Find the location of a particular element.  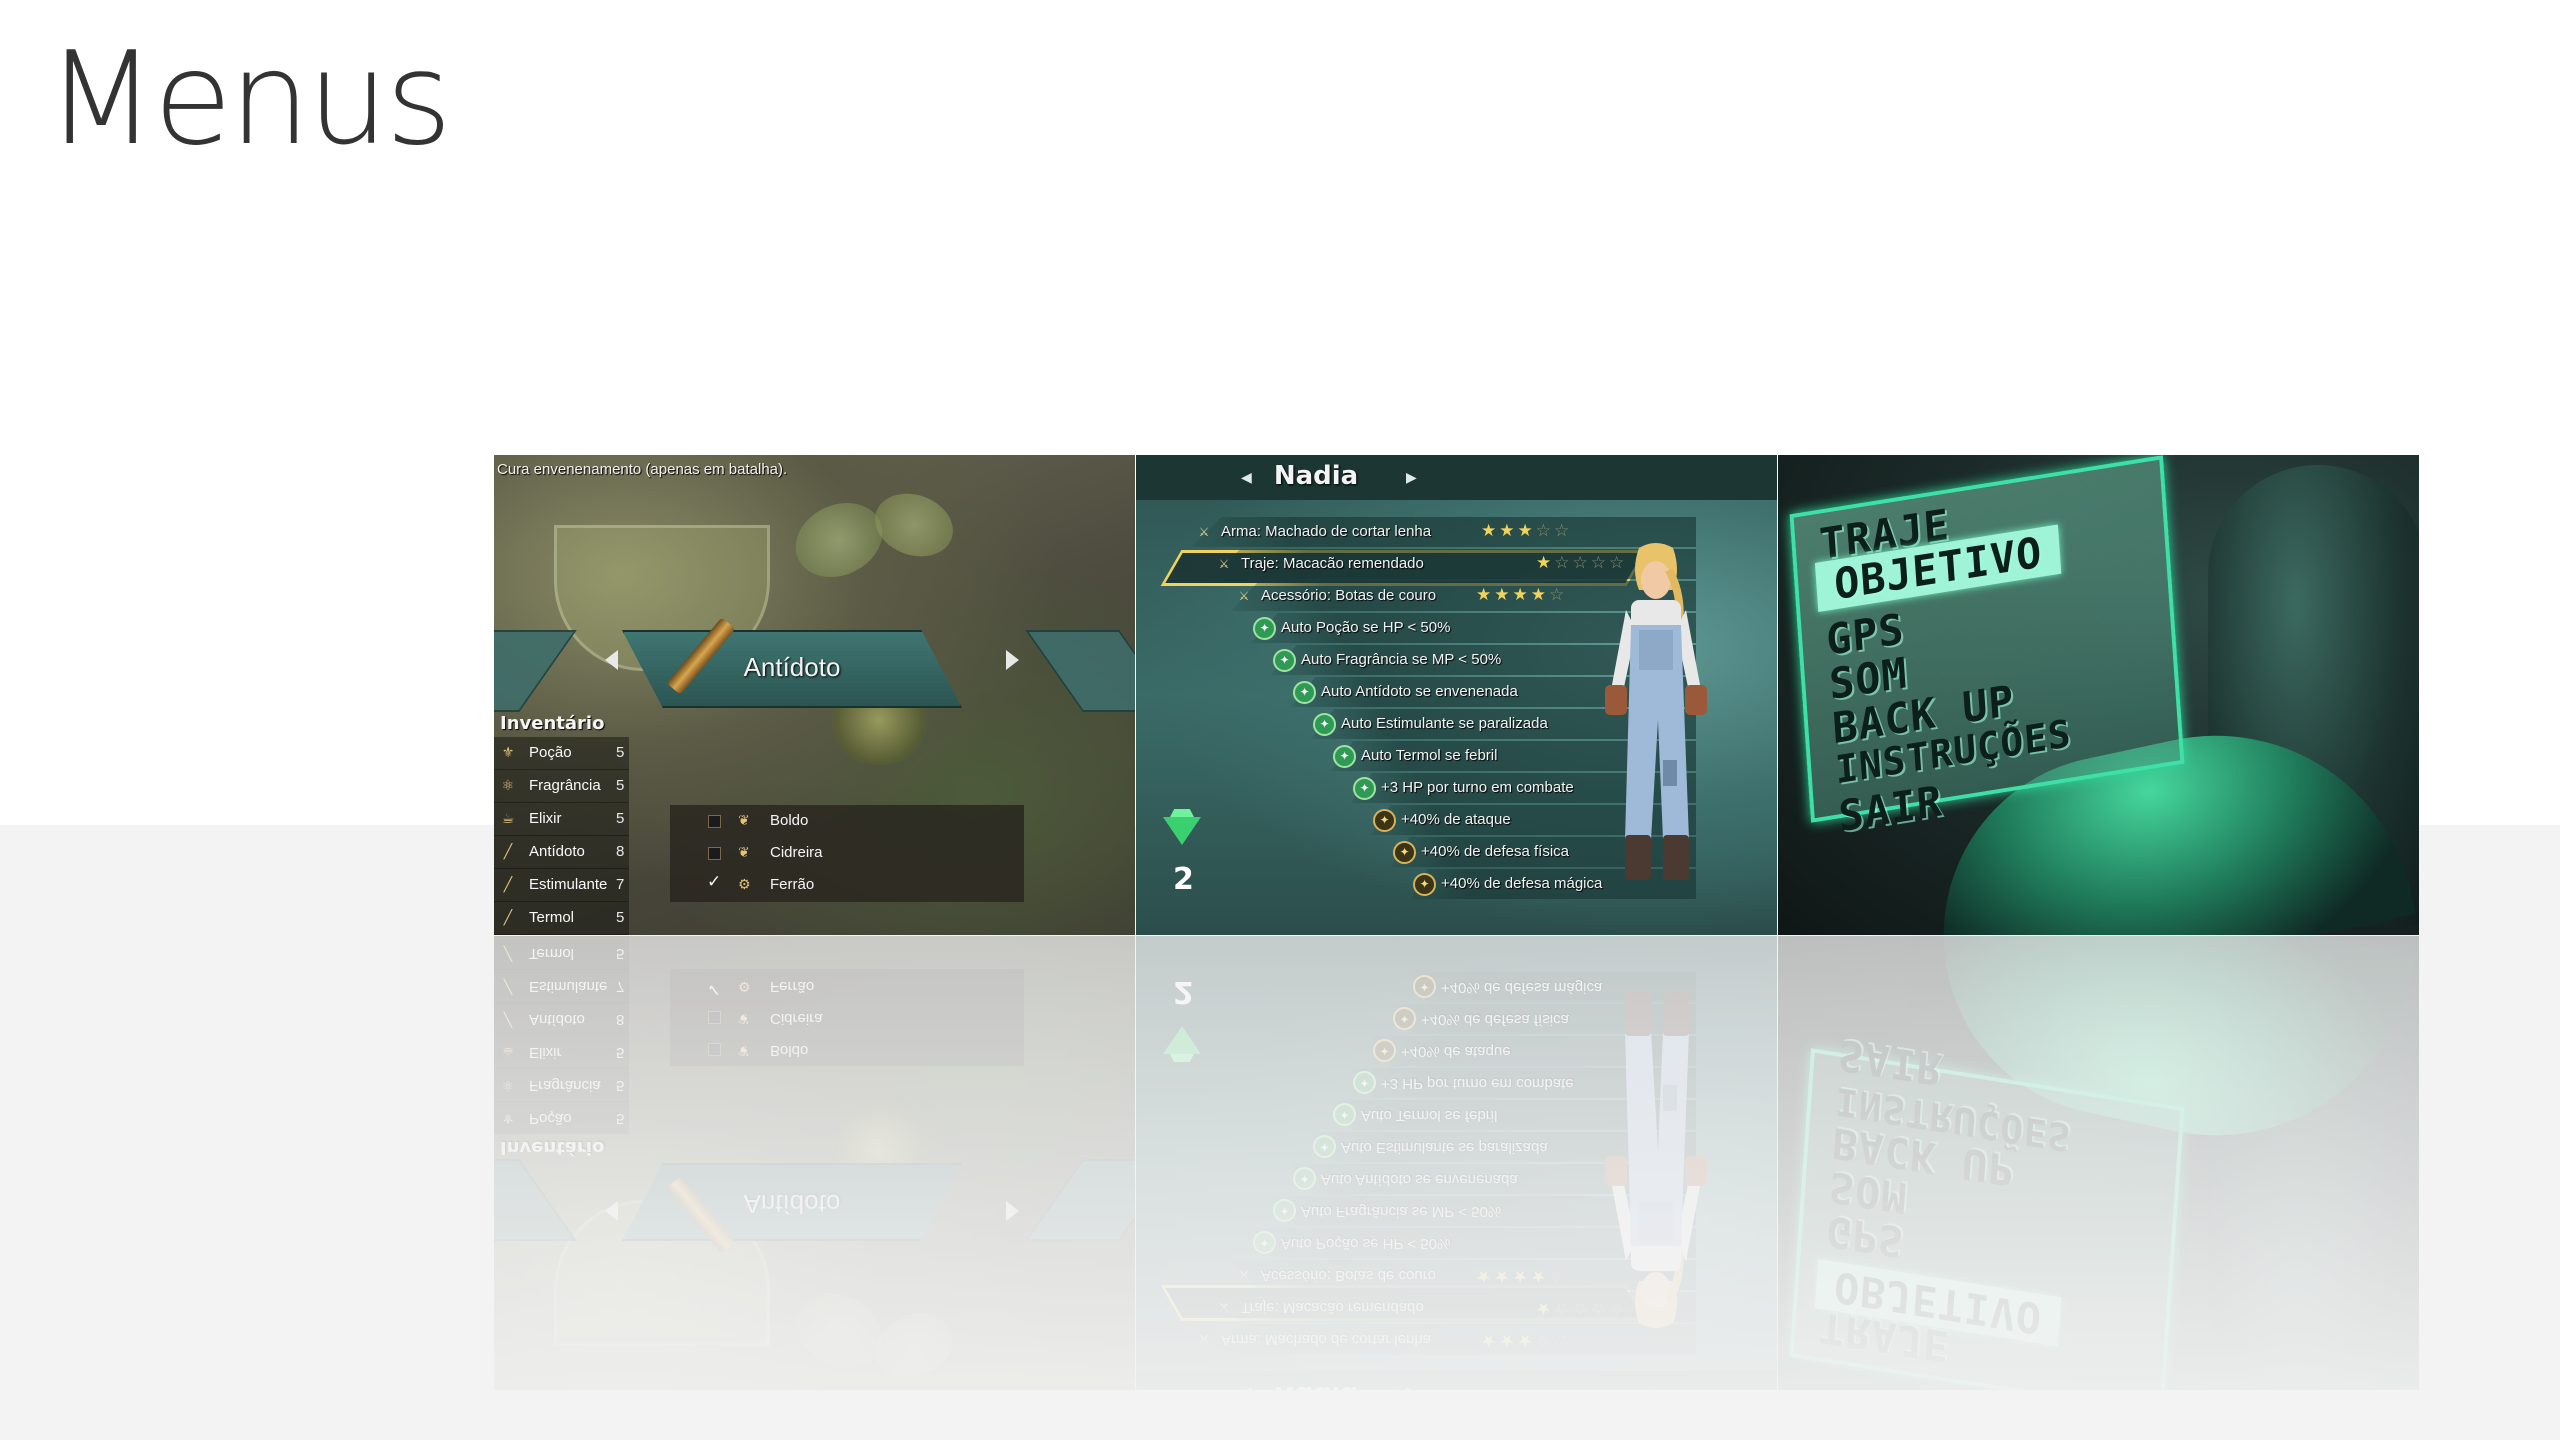

item-description: Cura envenenamento (apenas em batalha). is located at coordinates (642, 469).